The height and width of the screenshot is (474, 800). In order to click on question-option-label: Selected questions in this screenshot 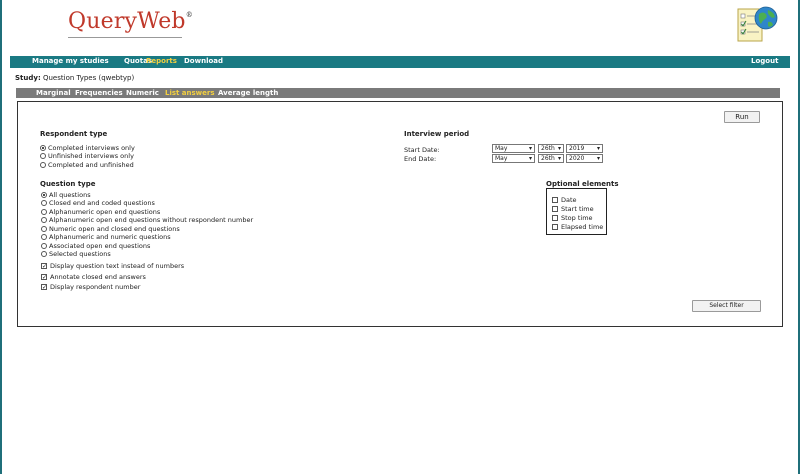, I will do `click(80, 254)`.